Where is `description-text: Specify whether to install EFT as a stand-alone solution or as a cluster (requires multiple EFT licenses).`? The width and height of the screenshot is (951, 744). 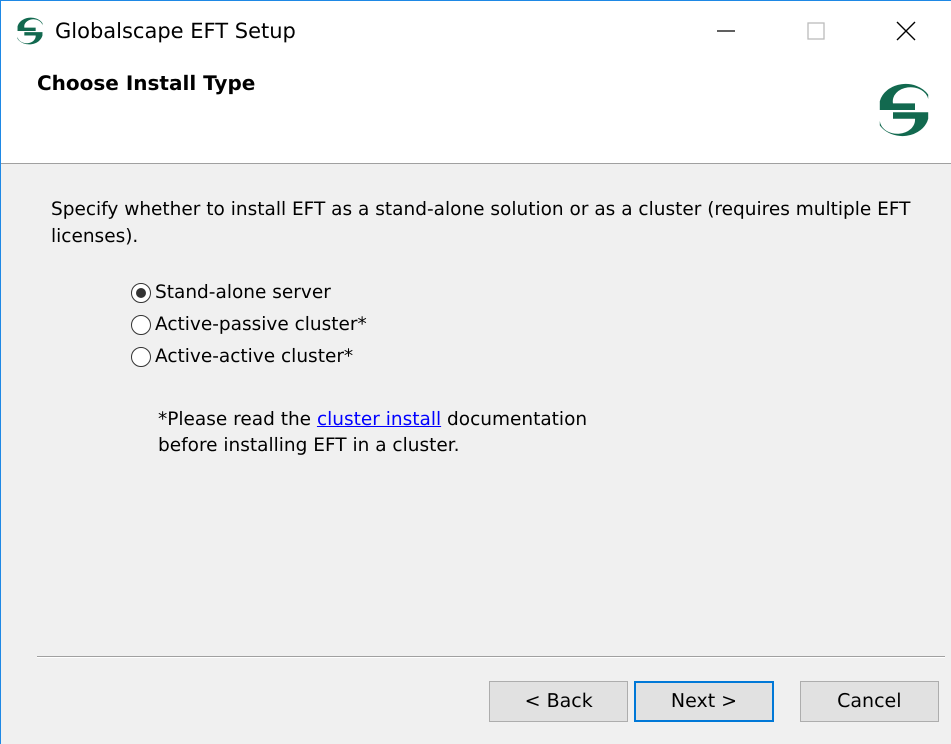 description-text: Specify whether to install EFT as a stand-alone solution or as a cluster (requires multiple EFT licenses). is located at coordinates (481, 223).